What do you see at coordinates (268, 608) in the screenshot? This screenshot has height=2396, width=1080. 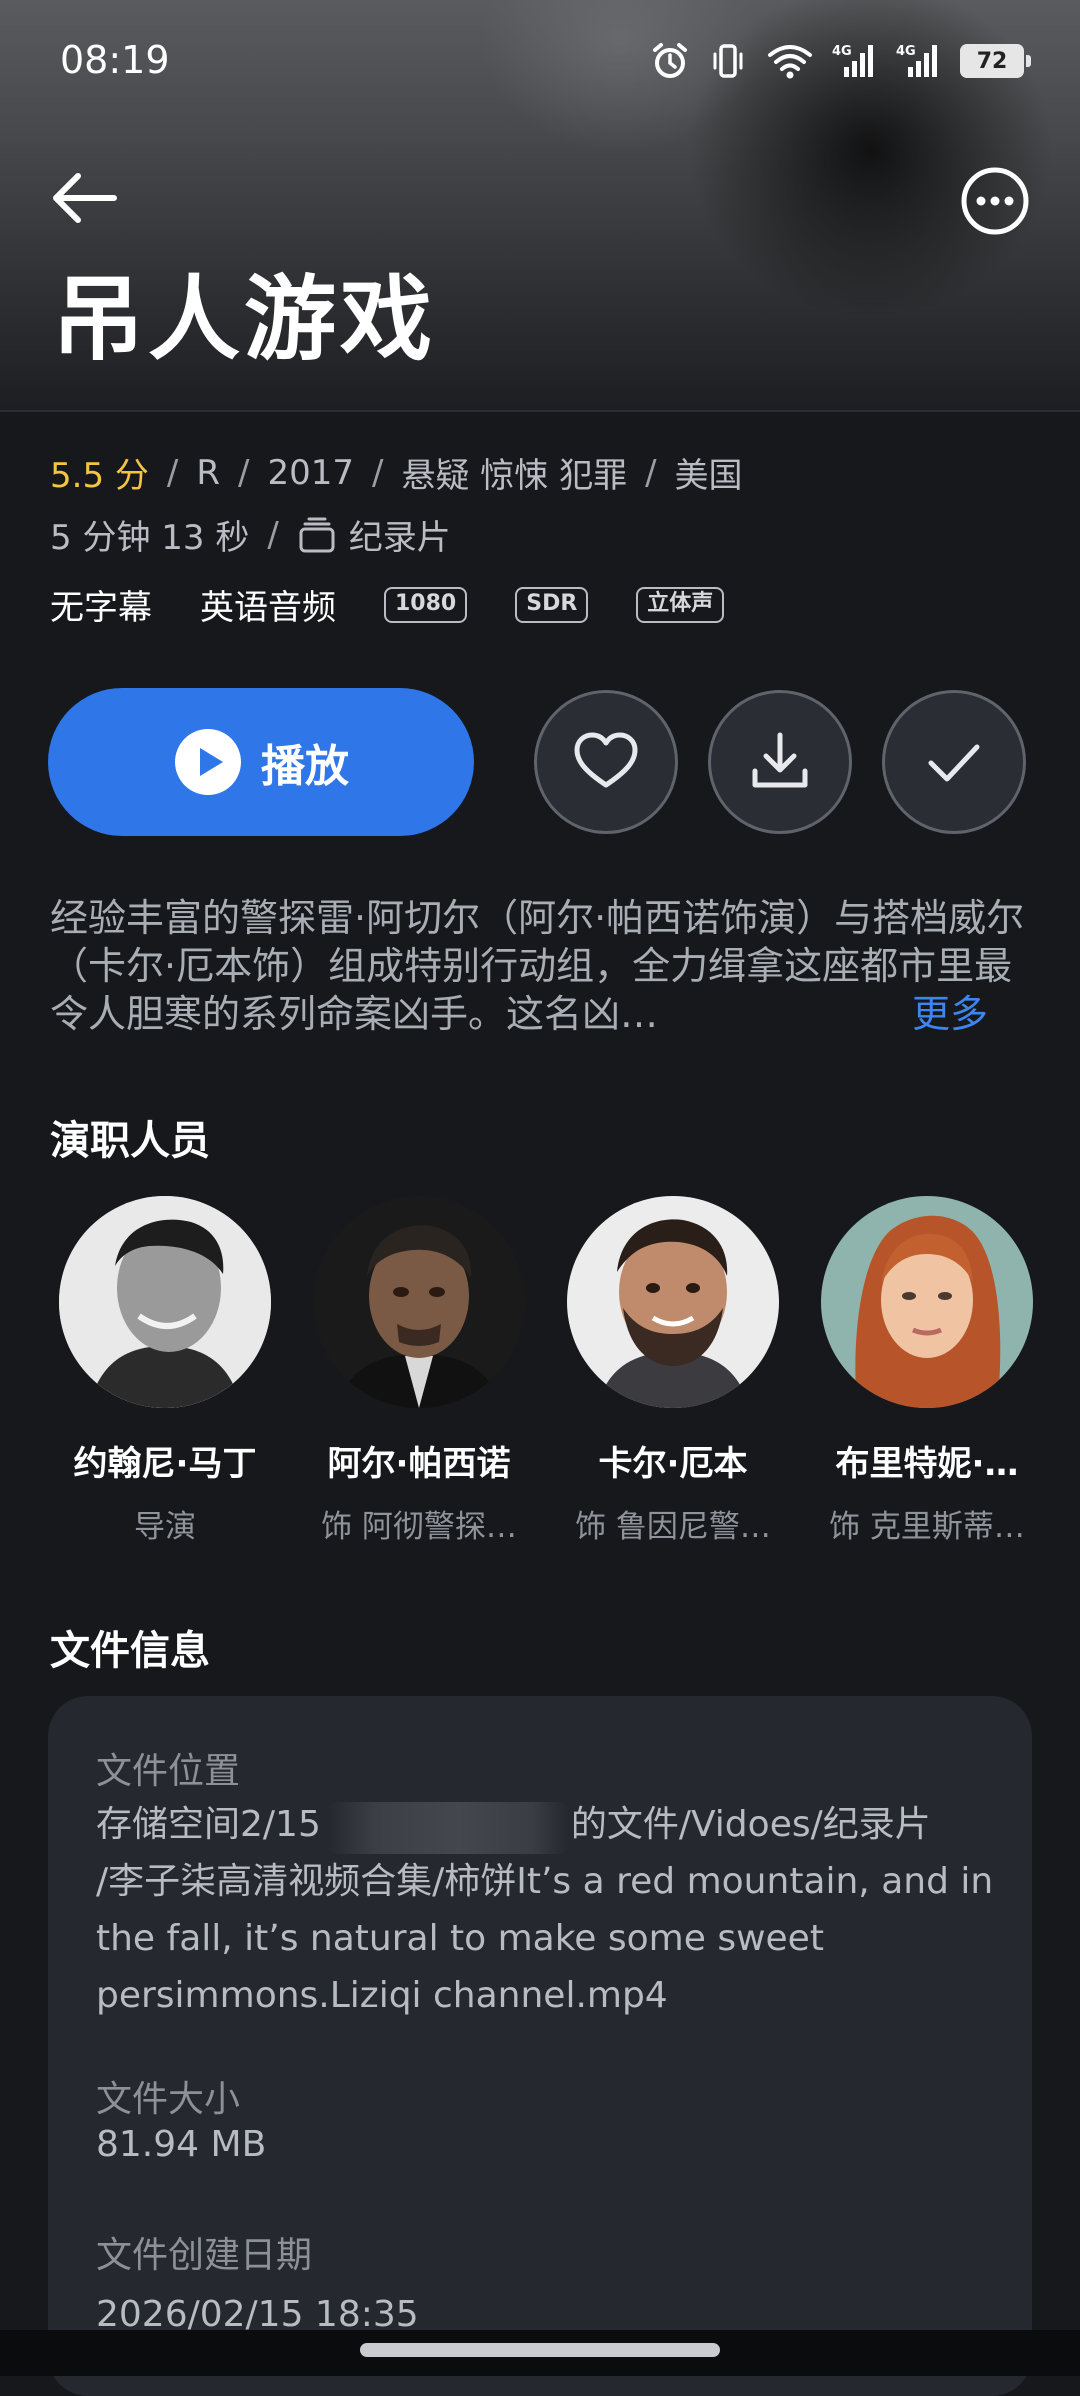 I see `audio-tag: 英语音频` at bounding box center [268, 608].